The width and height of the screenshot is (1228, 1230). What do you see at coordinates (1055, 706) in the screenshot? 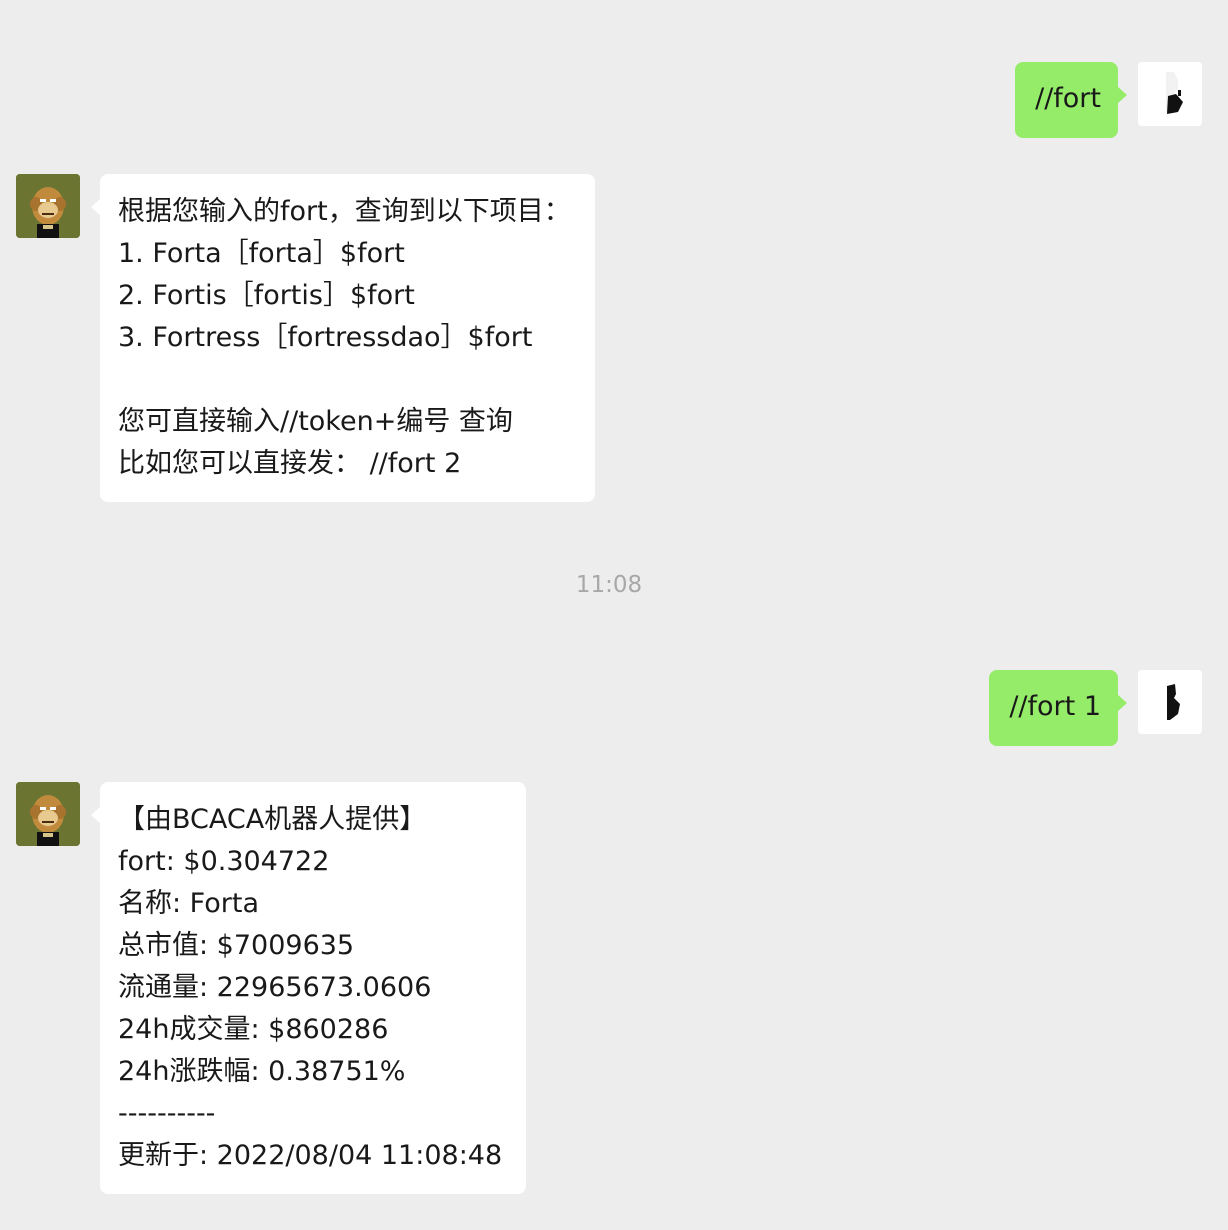
I see `message-text: //fort 1` at bounding box center [1055, 706].